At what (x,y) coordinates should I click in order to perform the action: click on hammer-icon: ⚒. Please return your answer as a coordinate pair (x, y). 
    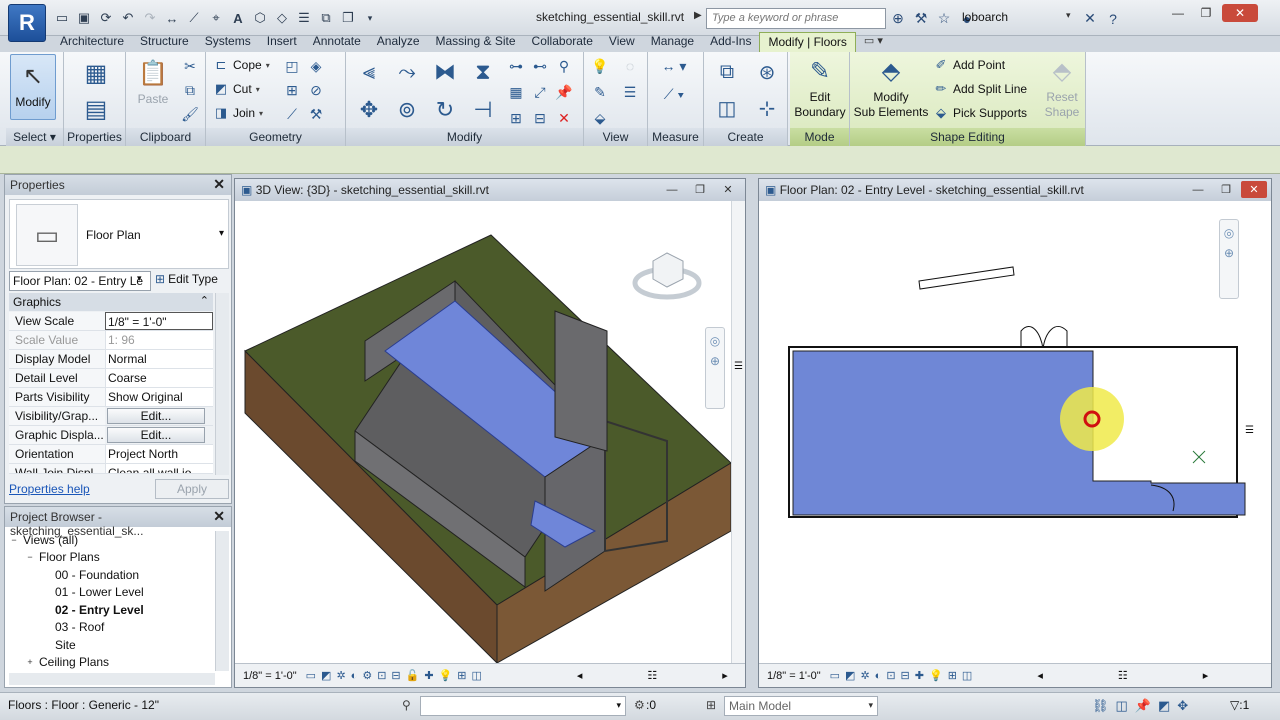
    Looking at the image, I should click on (316, 114).